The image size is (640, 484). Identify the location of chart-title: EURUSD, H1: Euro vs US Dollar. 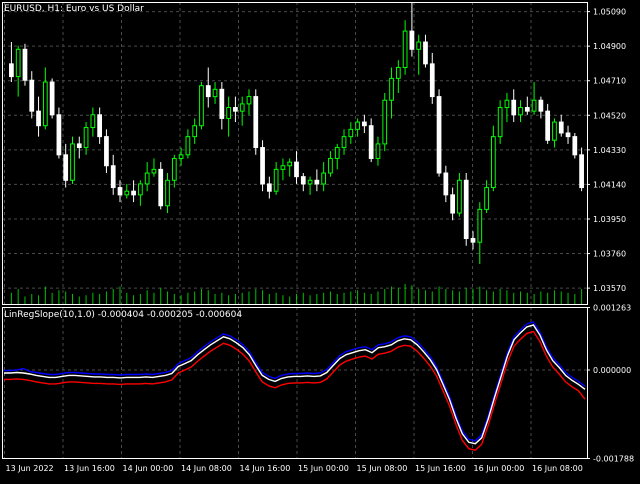
(74, 9).